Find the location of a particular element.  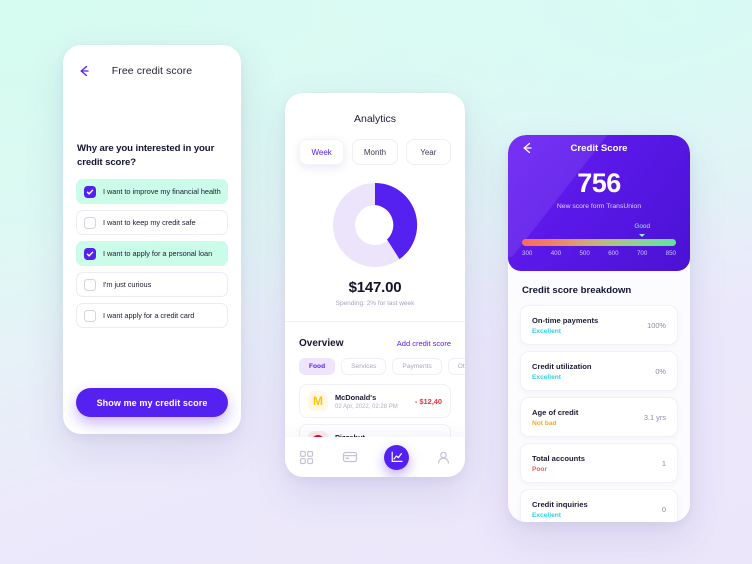

status-badge: Not bad is located at coordinates (544, 423).